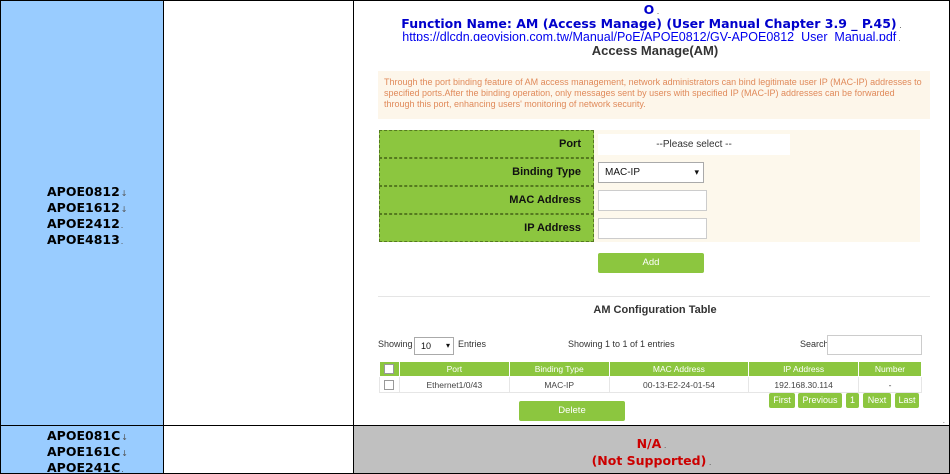 The width and height of the screenshot is (950, 474). I want to click on divider, so click(654, 296).